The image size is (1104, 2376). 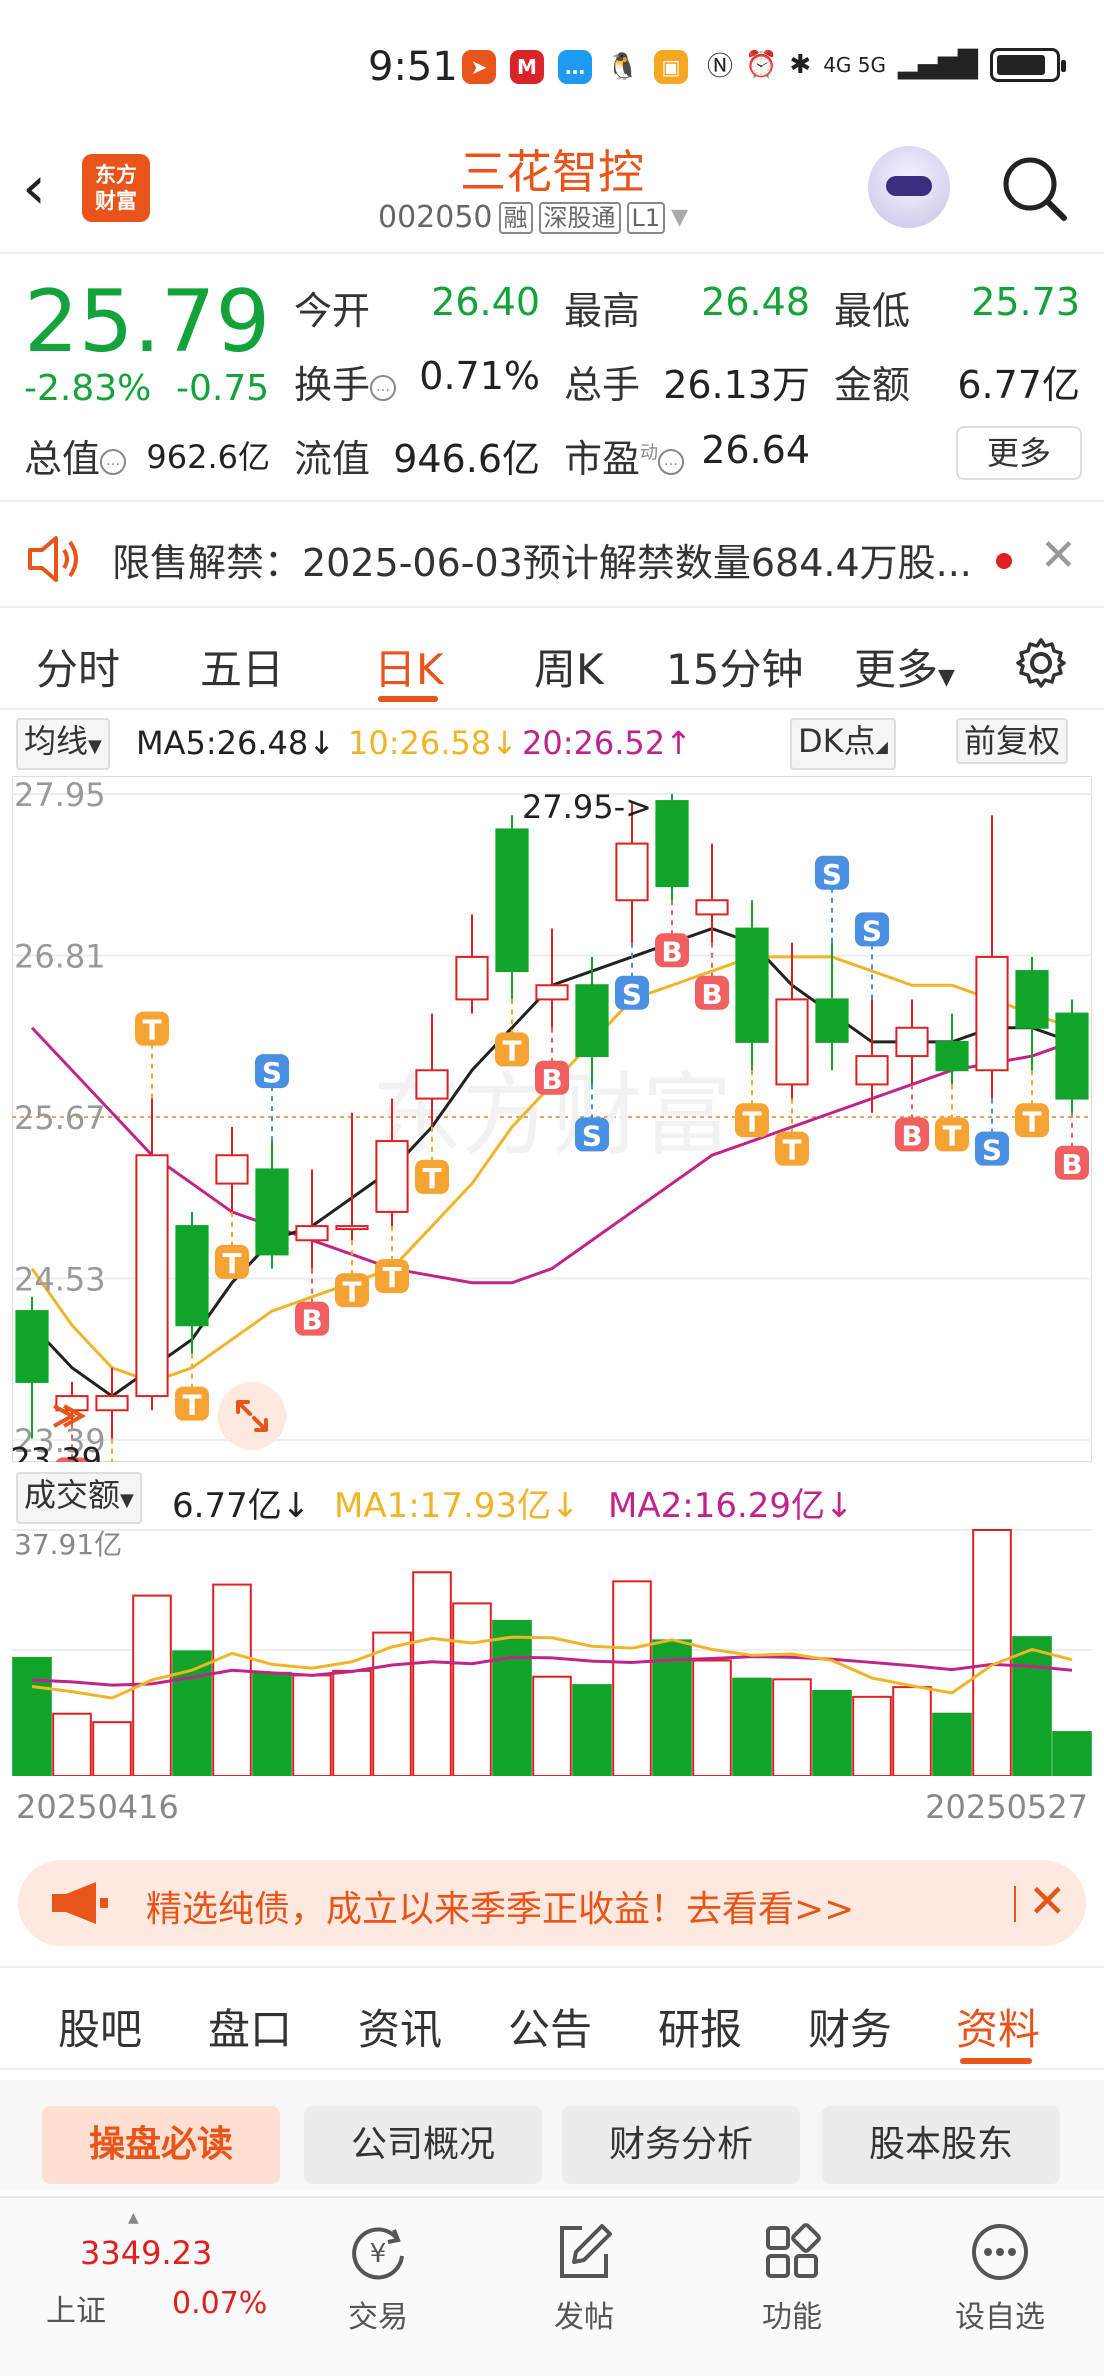 I want to click on subtab-shareholders: 股本股东, so click(x=941, y=2145).